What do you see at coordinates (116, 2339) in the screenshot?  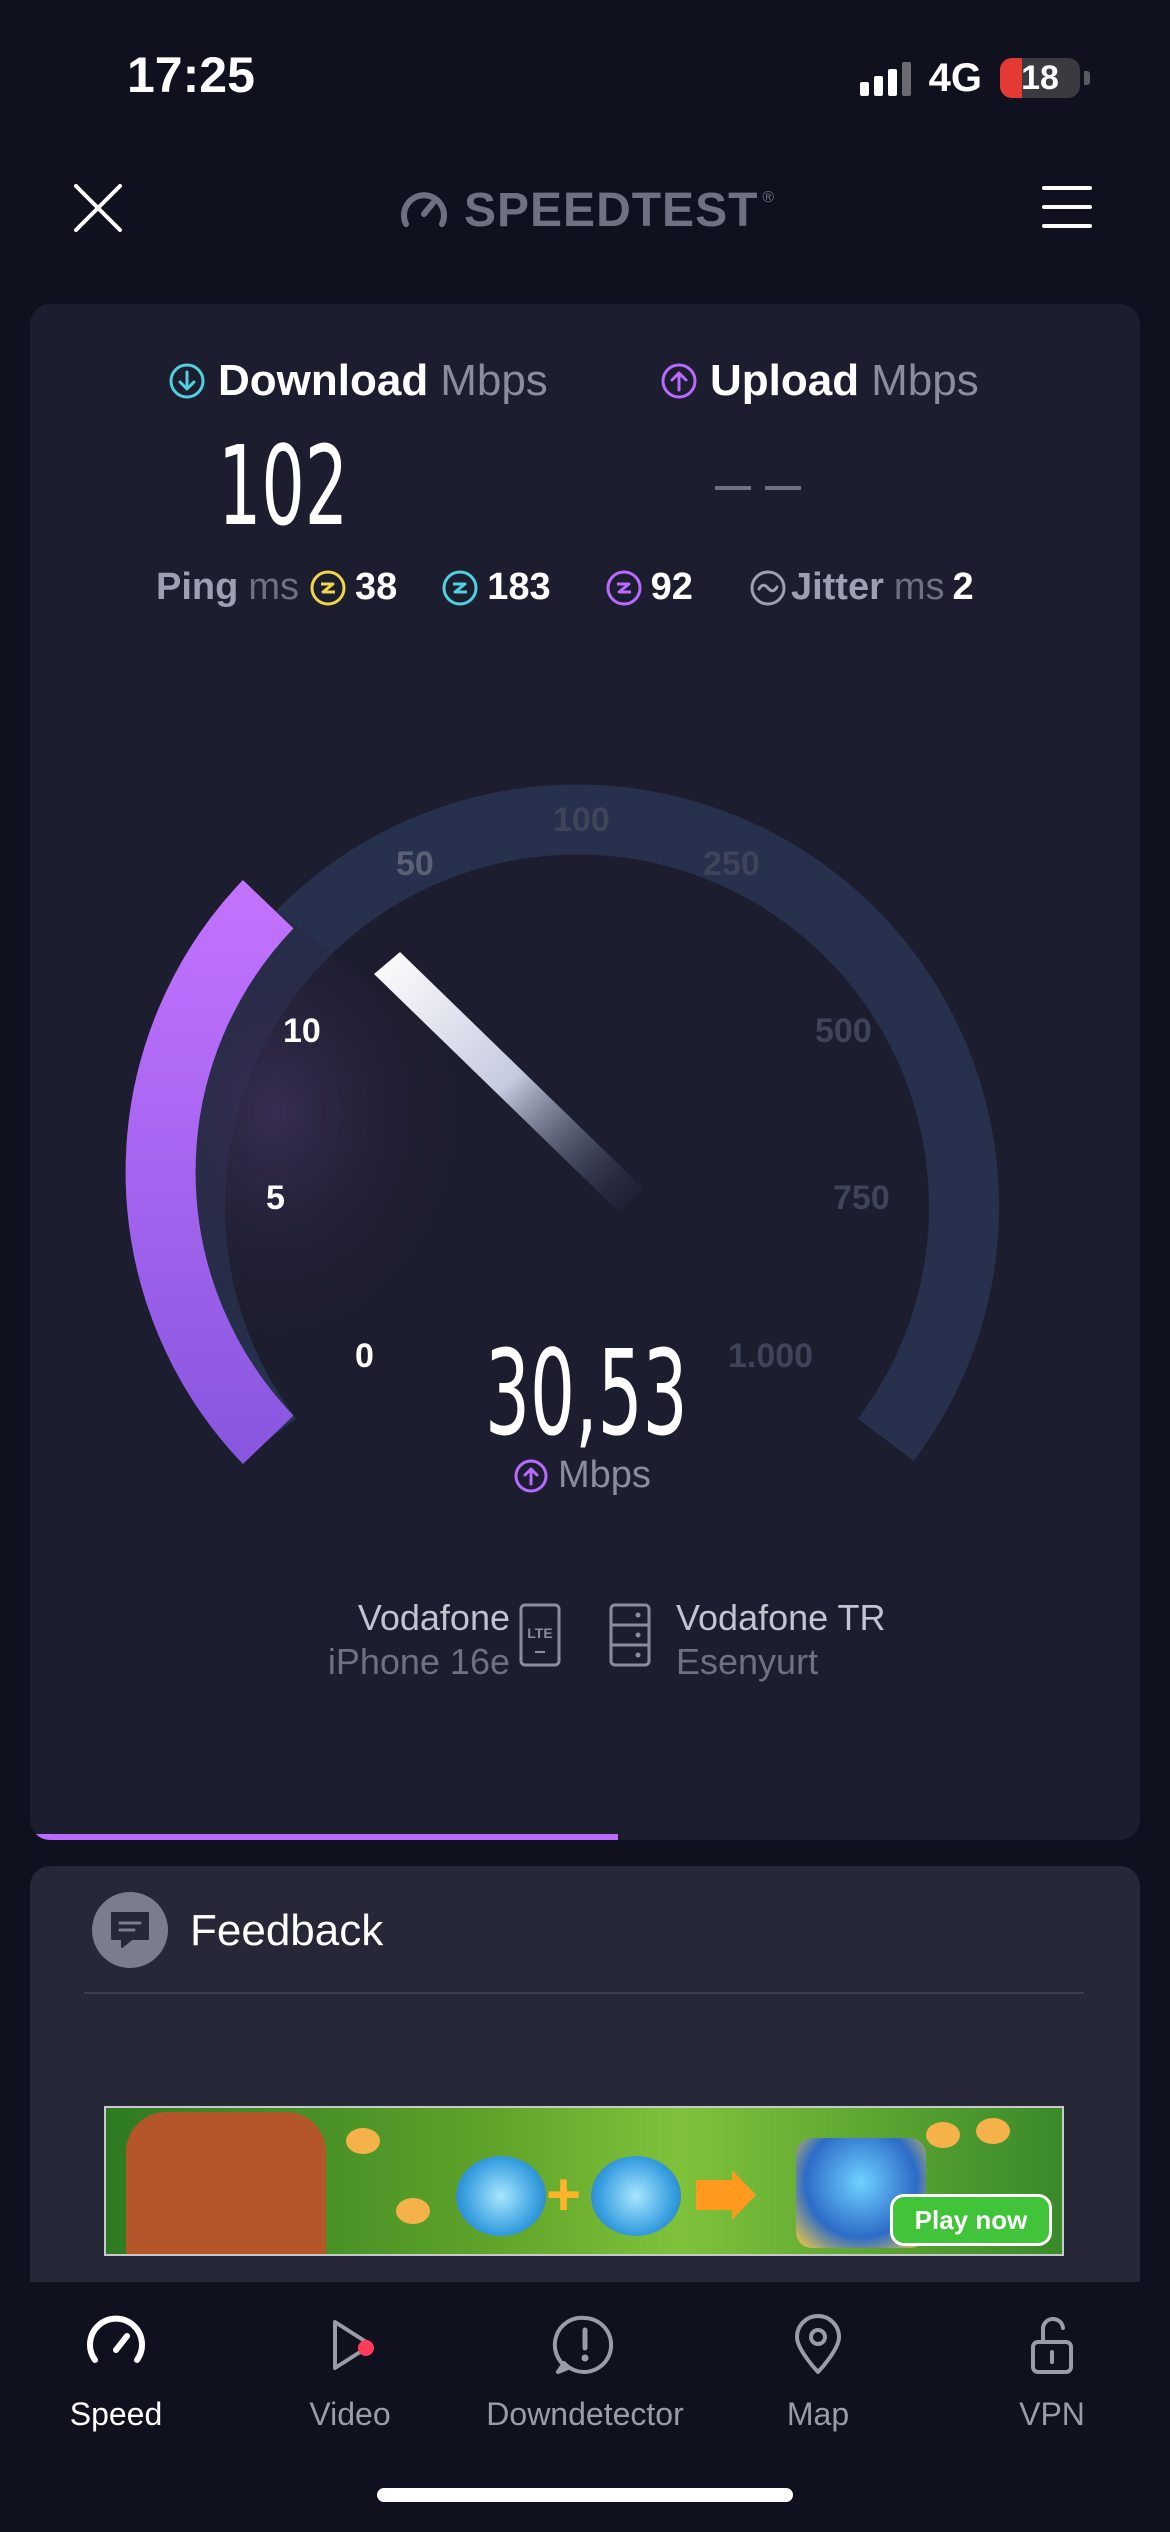 I see `speedometer-icon` at bounding box center [116, 2339].